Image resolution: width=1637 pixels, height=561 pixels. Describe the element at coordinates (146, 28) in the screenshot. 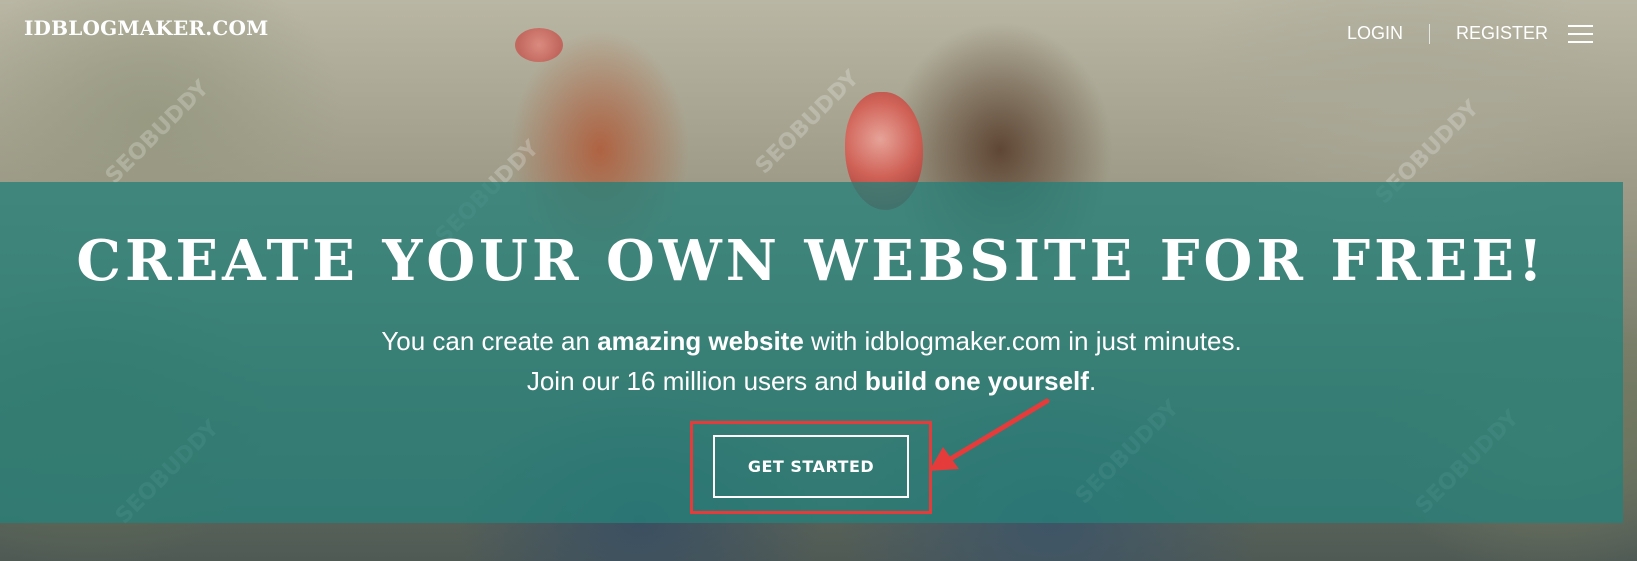

I see `site-logo: IDBLOGMAKER.COM` at that location.